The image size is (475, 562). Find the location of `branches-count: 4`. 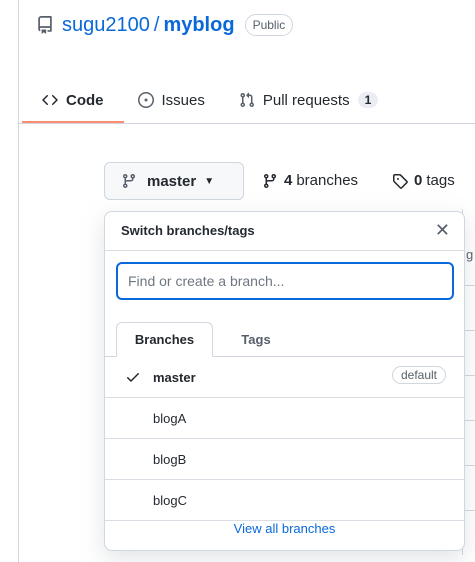

branches-count: 4 is located at coordinates (288, 180).